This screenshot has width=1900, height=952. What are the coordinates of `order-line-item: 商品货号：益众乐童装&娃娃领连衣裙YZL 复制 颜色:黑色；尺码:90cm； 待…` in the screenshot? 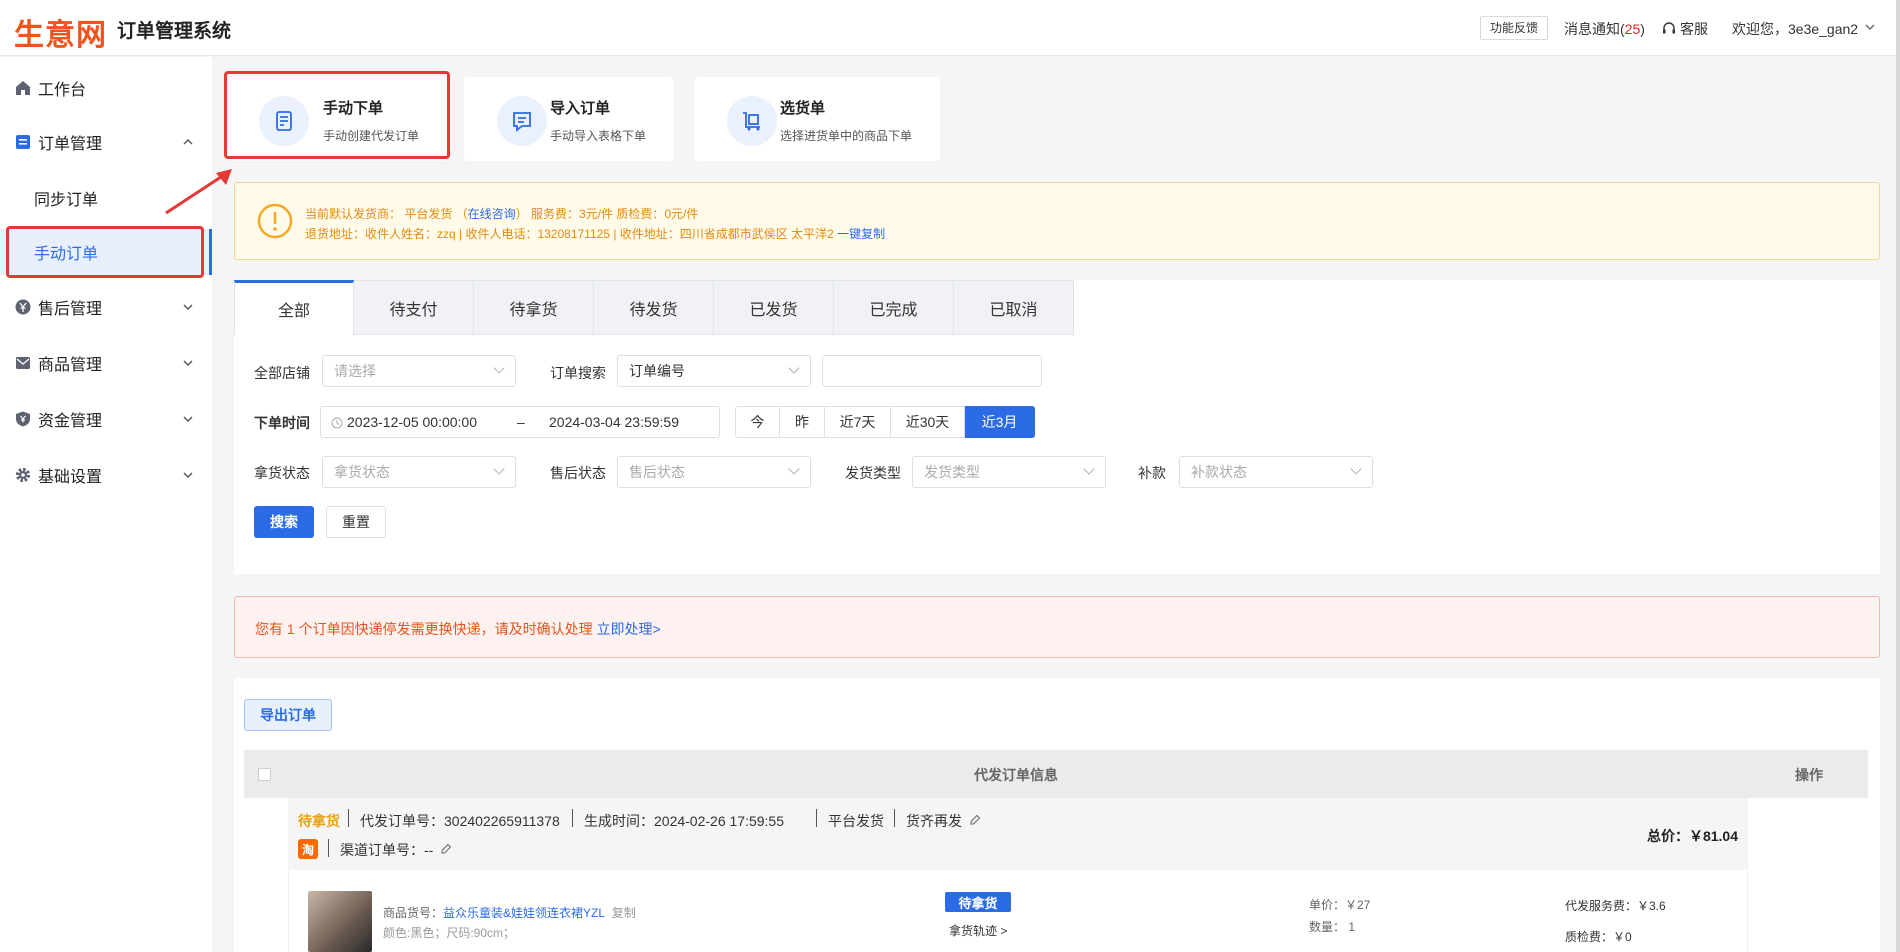 It's located at (1018, 911).